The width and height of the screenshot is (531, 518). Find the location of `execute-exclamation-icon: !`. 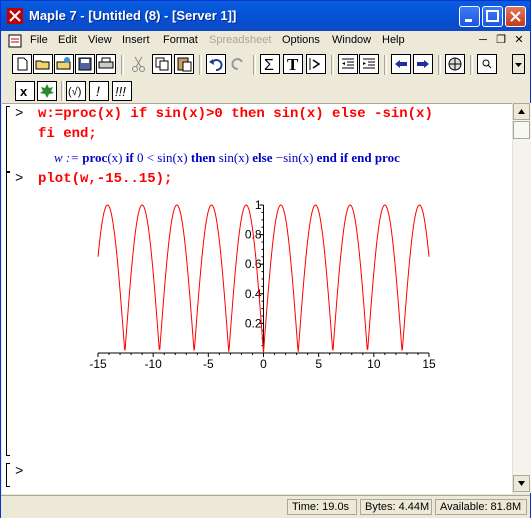

execute-exclamation-icon: ! is located at coordinates (98, 91).